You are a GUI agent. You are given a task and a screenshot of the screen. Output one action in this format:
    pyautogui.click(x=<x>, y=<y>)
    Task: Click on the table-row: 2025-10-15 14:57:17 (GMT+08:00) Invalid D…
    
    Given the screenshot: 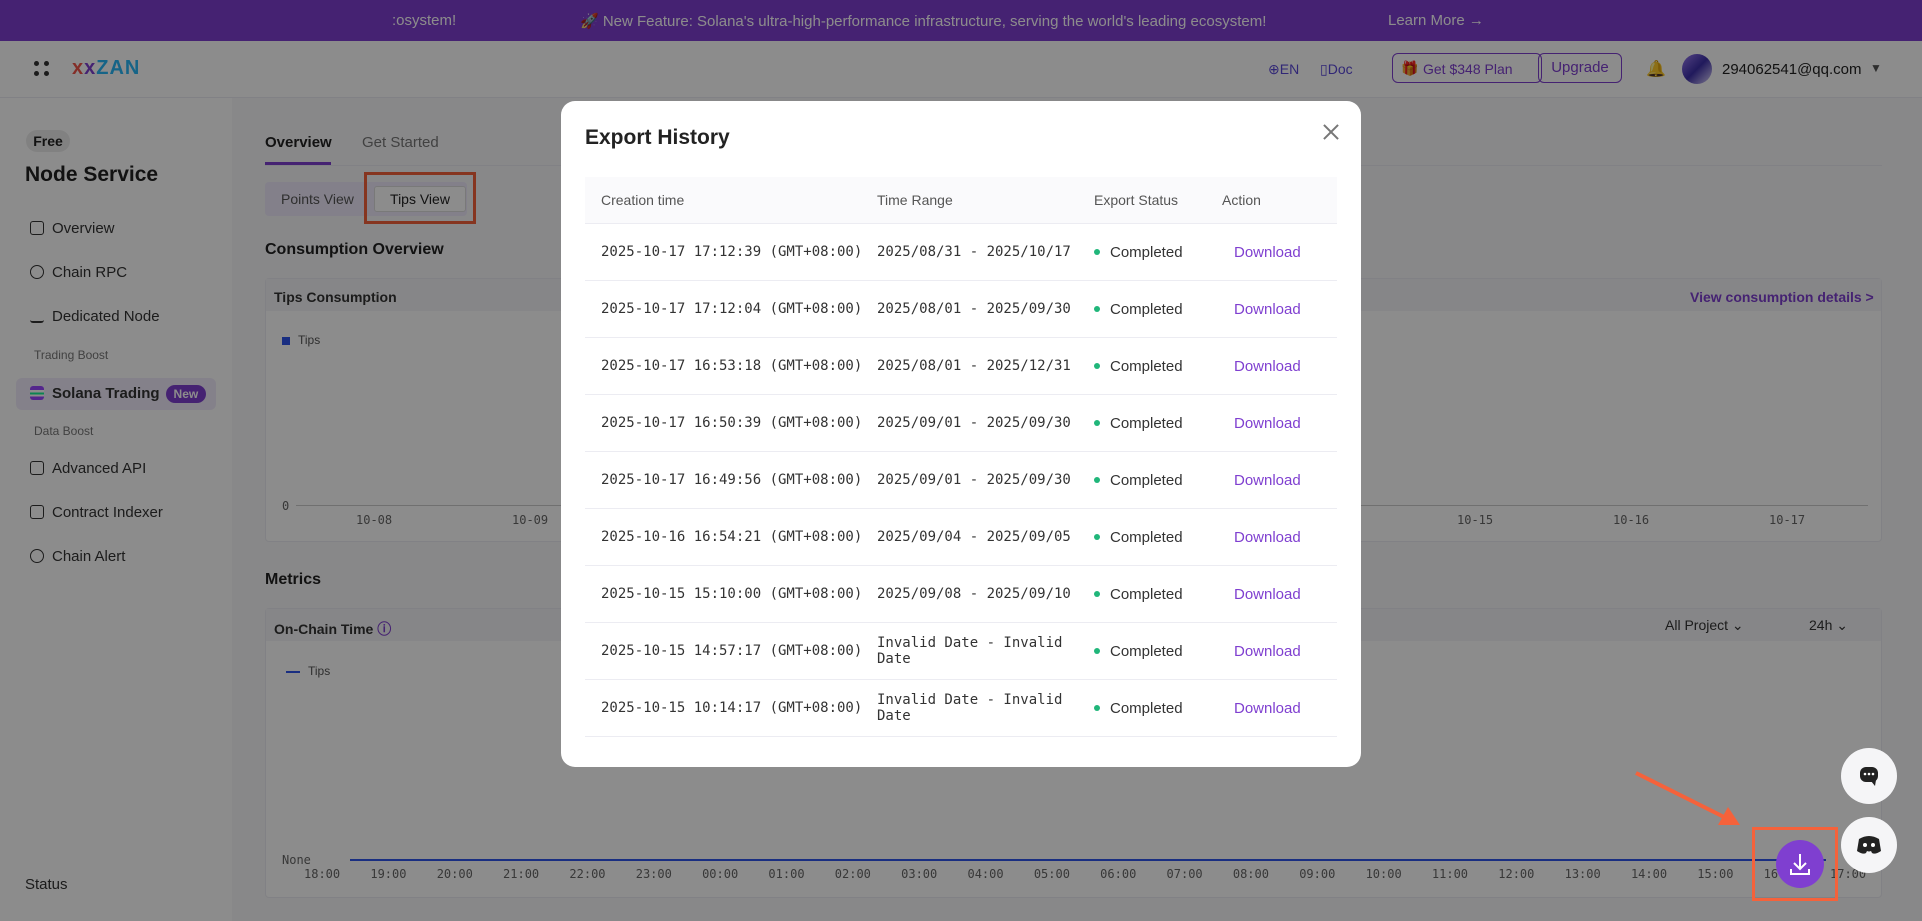 What is the action you would take?
    pyautogui.click(x=961, y=651)
    